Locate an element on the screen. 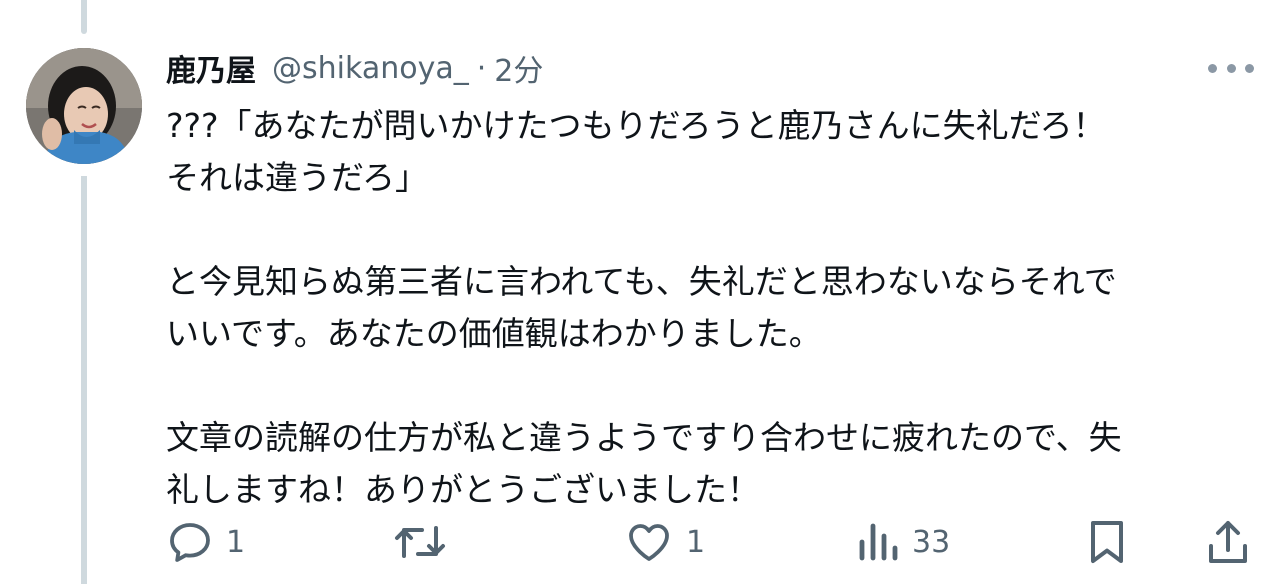 The height and width of the screenshot is (584, 1283). share-button is located at coordinates (1228, 542).